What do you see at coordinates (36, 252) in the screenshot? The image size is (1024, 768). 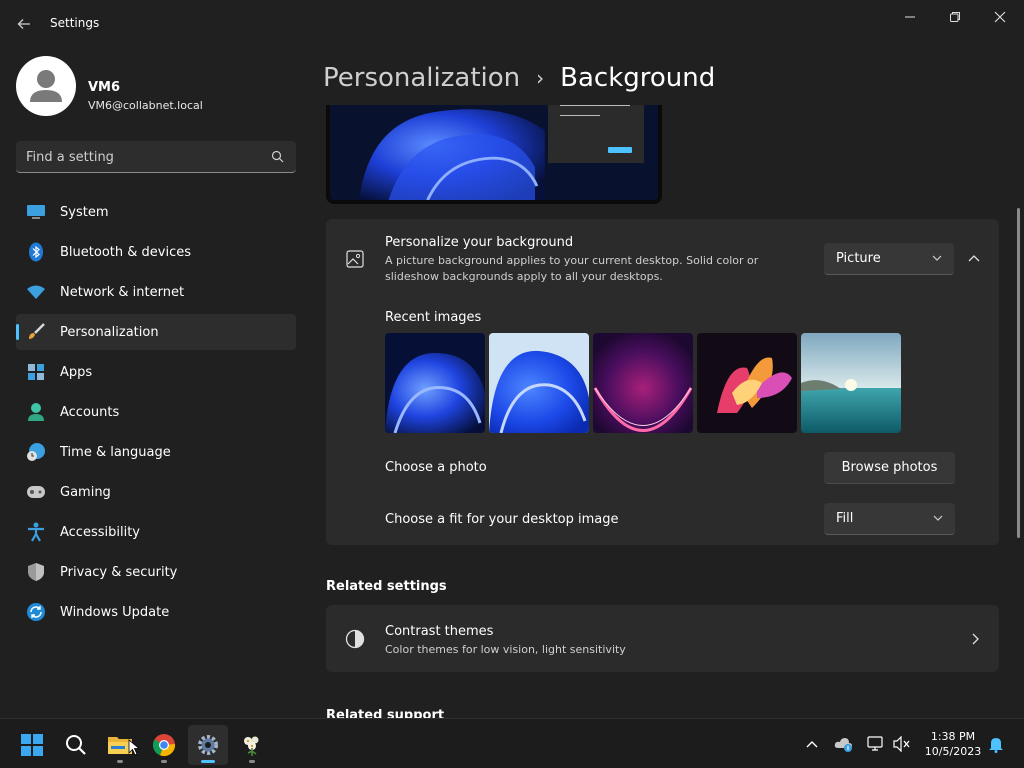 I see `bluetooth-icon` at bounding box center [36, 252].